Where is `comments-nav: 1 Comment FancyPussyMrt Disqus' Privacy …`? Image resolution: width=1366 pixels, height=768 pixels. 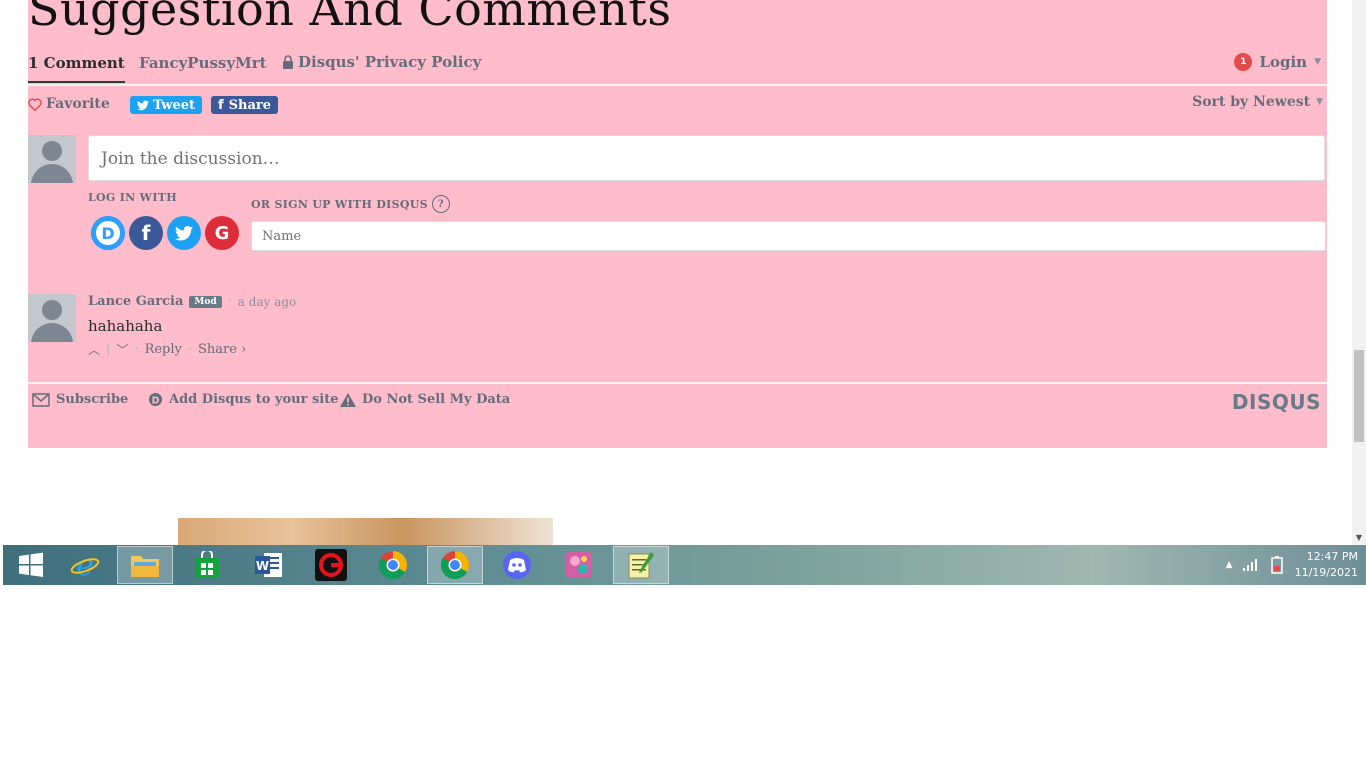 comments-nav: 1 Comment FancyPussyMrt Disqus' Privacy … is located at coordinates (677, 67).